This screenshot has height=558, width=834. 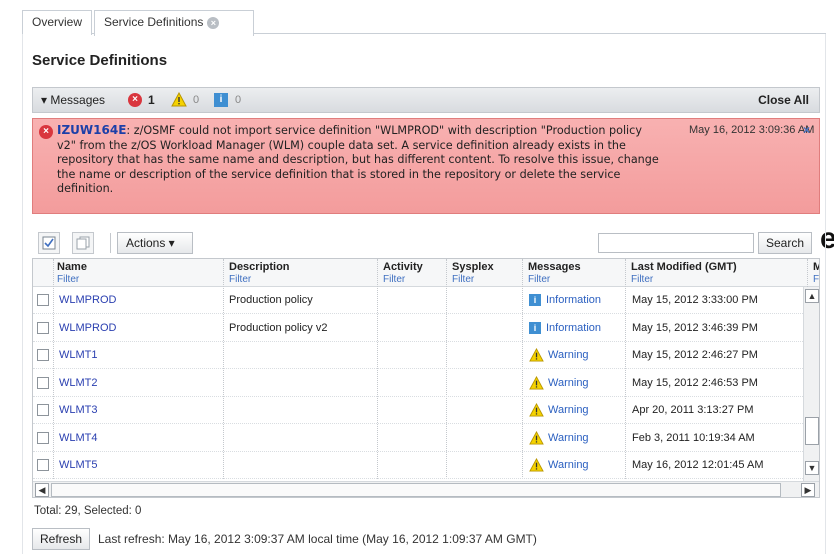 I want to click on filter-link: F, so click(x=816, y=279).